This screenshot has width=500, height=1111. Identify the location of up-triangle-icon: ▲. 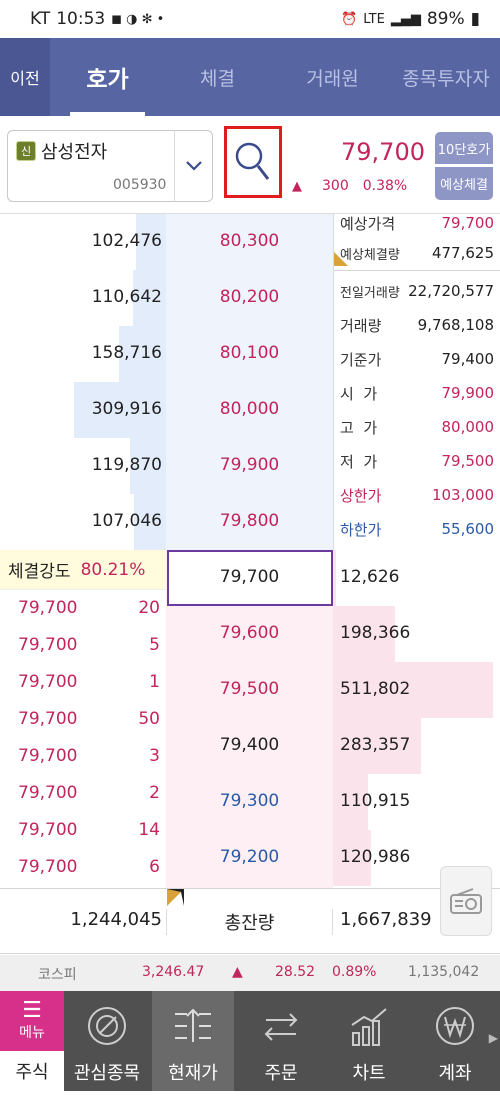
(297, 186).